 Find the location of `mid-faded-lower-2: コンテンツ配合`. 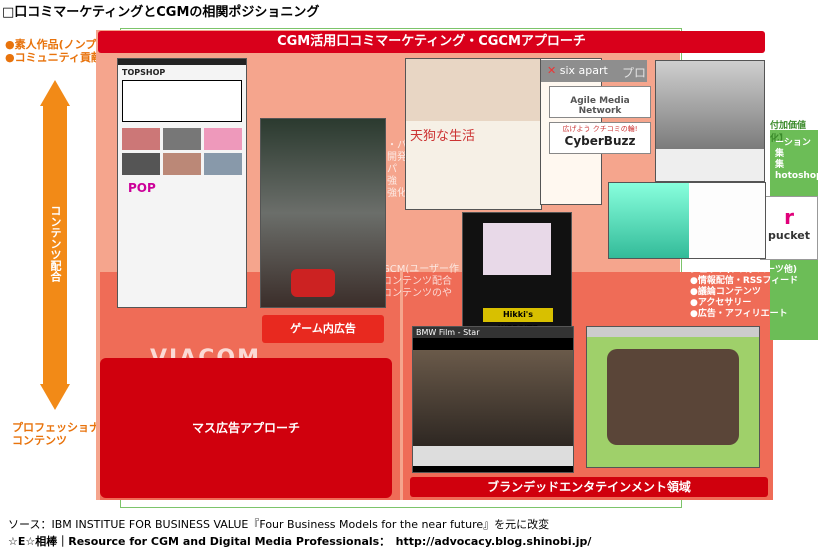

mid-faded-lower-2: コンテンツ配合 is located at coordinates (417, 281).